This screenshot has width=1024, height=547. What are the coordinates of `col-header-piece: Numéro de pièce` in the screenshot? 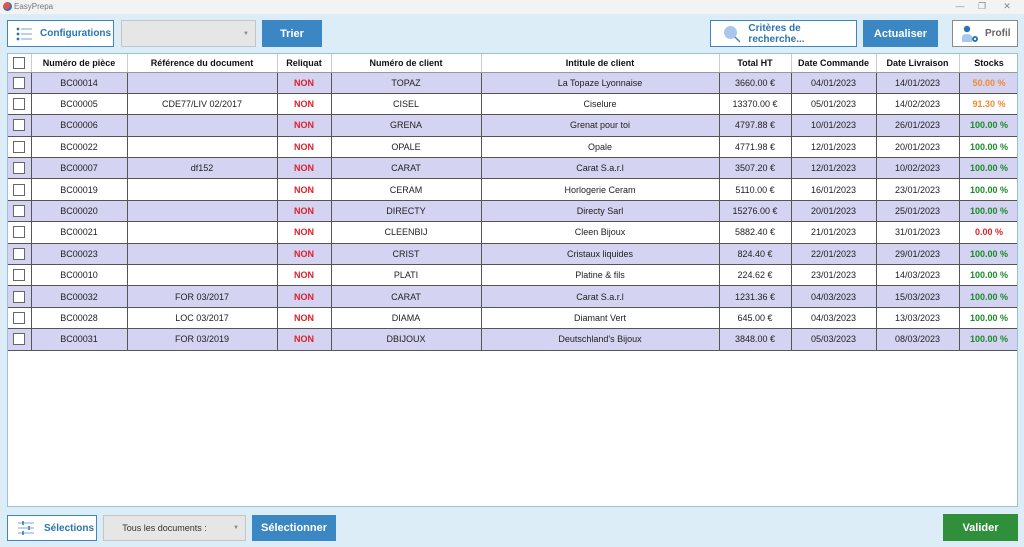 It's located at (79, 63).